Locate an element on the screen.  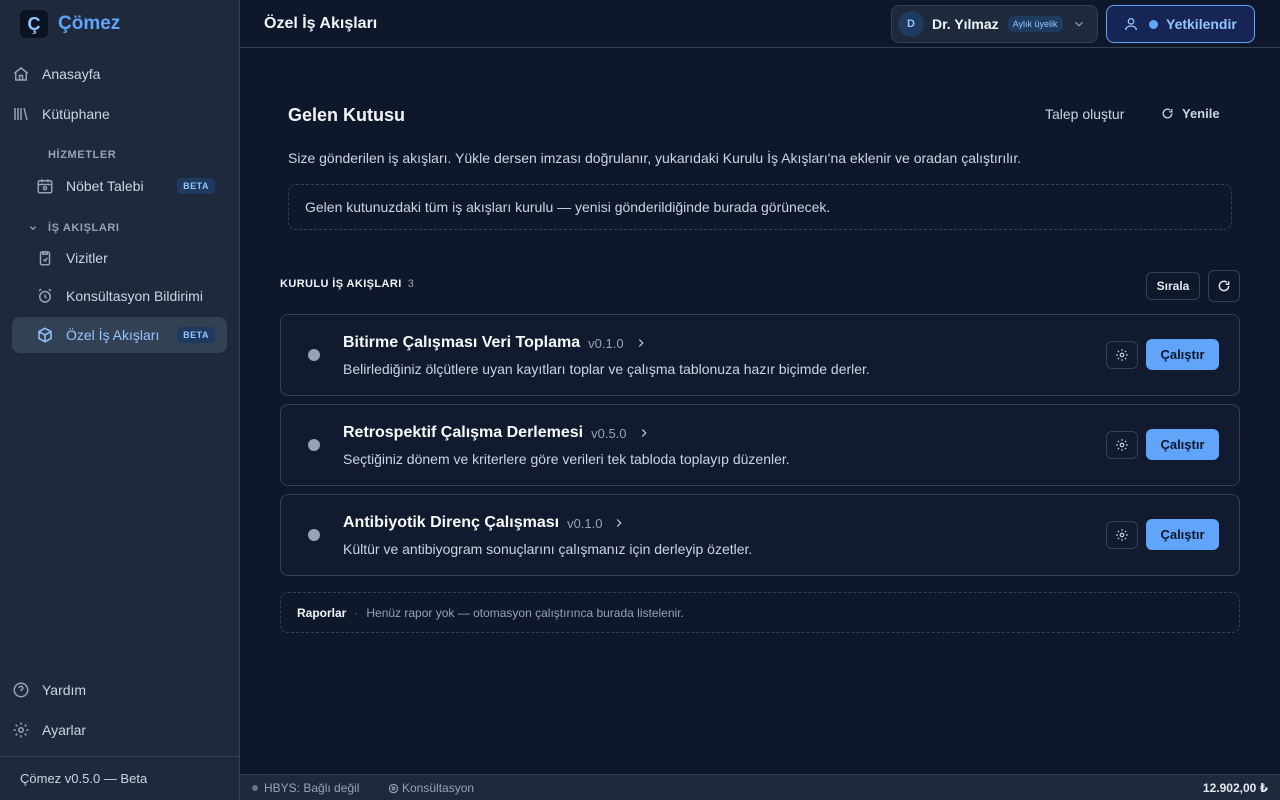
target-icon is located at coordinates (393, 788).